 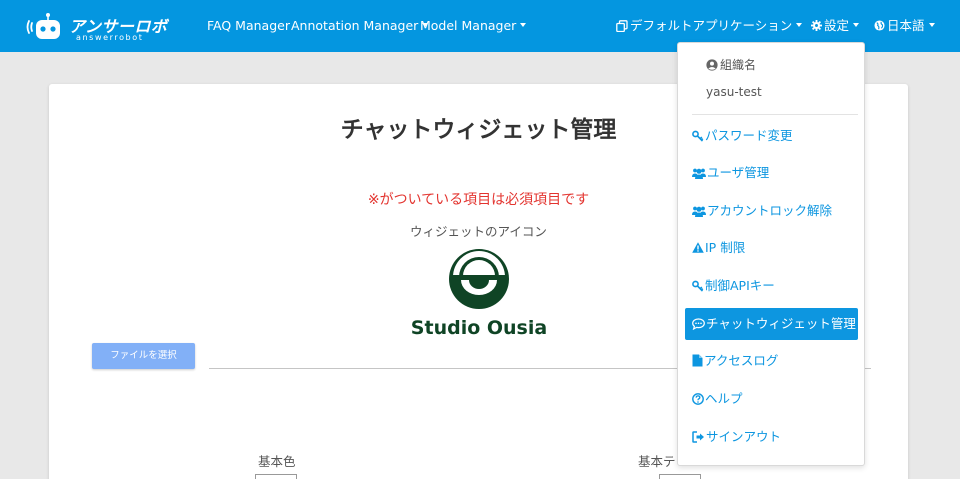 I want to click on nav-model-label: Model Manager, so click(x=468, y=25).